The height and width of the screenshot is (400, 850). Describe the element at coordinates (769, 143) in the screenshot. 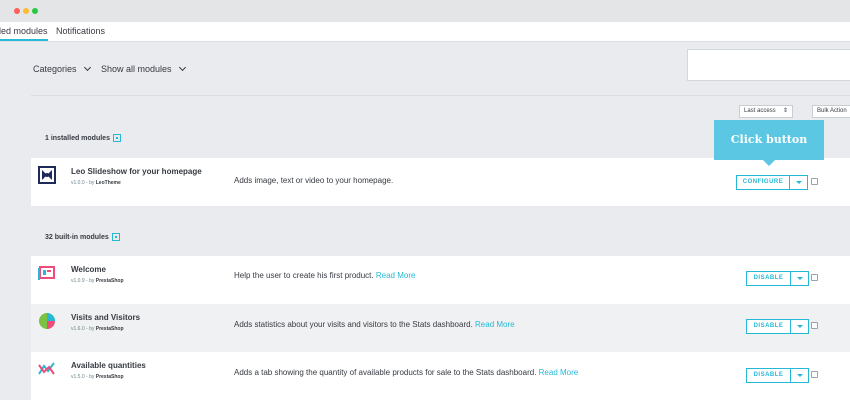

I see `click-button-tooltip: Click button` at that location.